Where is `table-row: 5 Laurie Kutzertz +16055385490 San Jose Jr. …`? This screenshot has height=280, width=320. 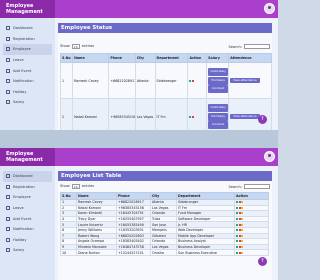 table-row: 5 Laurie Kutzertz +16055385490 San Jose Jr. … is located at coordinates (164, 224).